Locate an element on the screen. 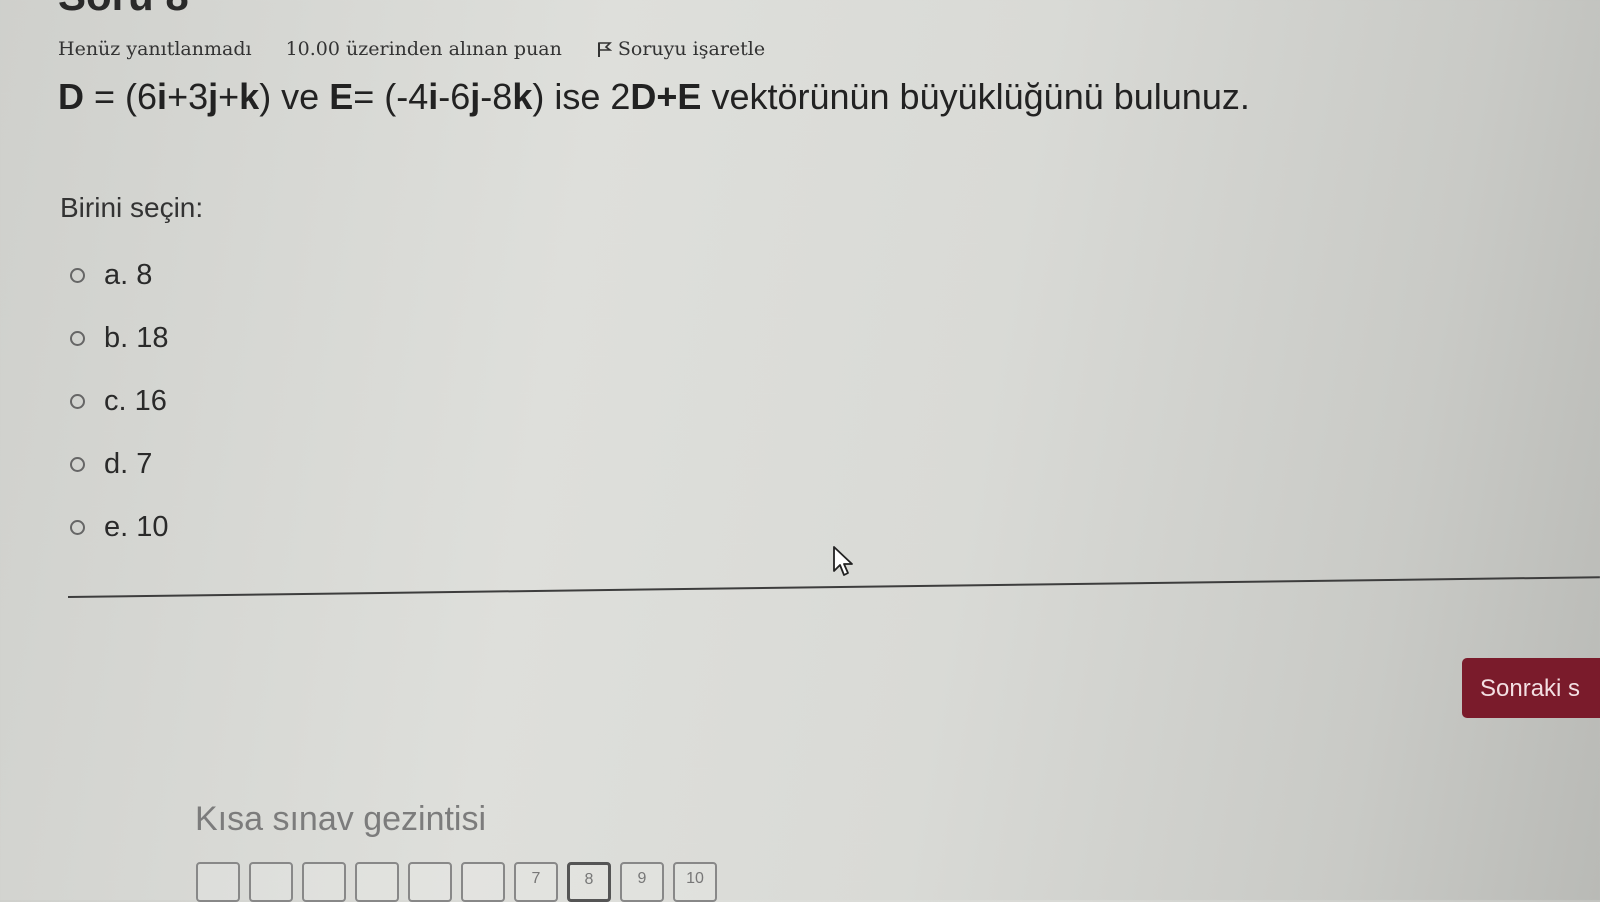 Image resolution: width=1600 pixels, height=902 pixels. option-label: a. 8 is located at coordinates (128, 275).